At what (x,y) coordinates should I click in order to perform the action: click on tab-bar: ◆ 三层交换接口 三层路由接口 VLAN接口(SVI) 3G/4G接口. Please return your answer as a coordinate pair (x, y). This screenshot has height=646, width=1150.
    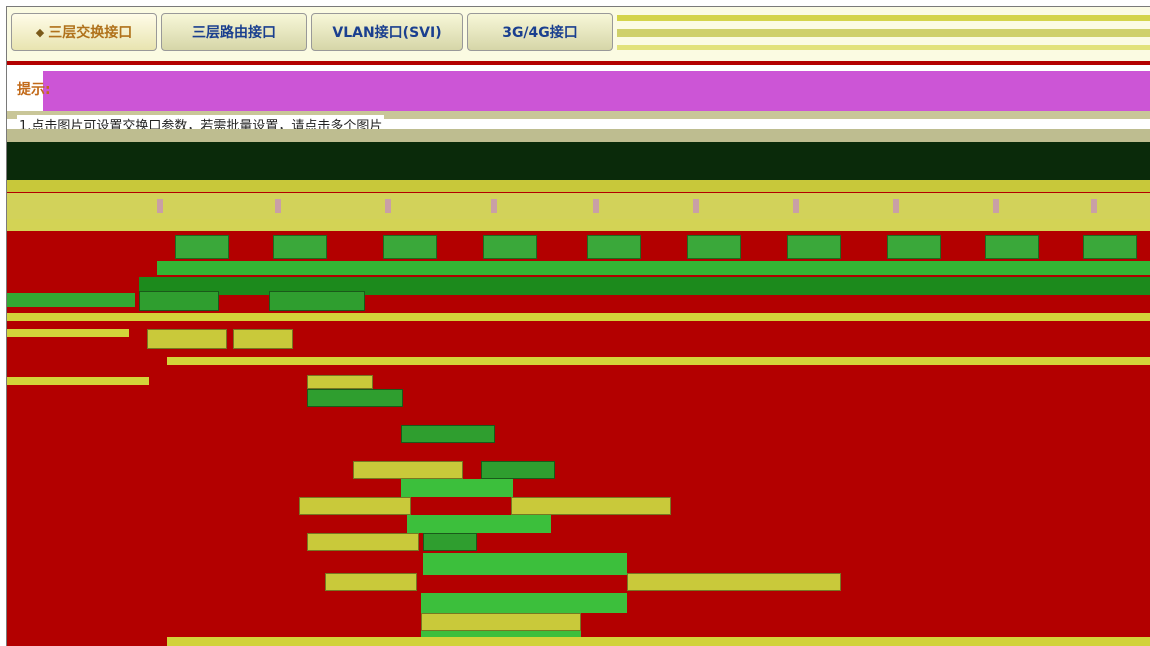
    Looking at the image, I should click on (578, 34).